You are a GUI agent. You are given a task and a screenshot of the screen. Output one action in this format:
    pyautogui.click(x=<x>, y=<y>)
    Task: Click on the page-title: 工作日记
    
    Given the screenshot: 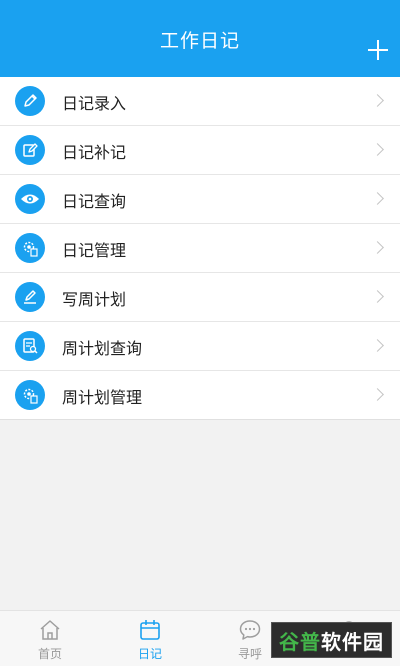 What is the action you would take?
    pyautogui.click(x=199, y=41)
    